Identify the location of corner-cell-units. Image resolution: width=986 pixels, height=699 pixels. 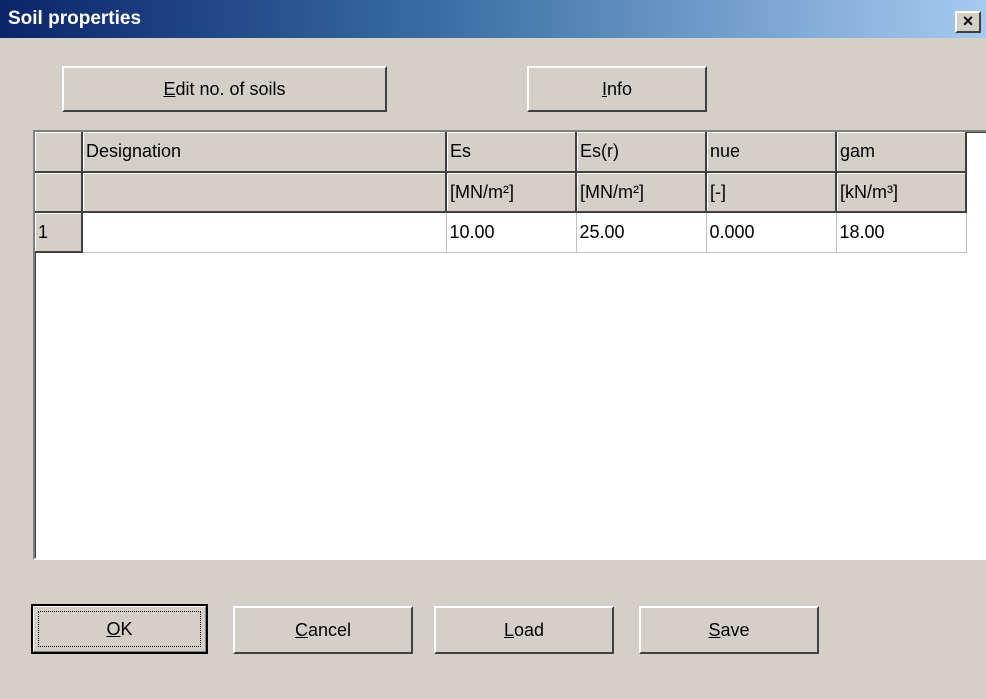
(59, 192).